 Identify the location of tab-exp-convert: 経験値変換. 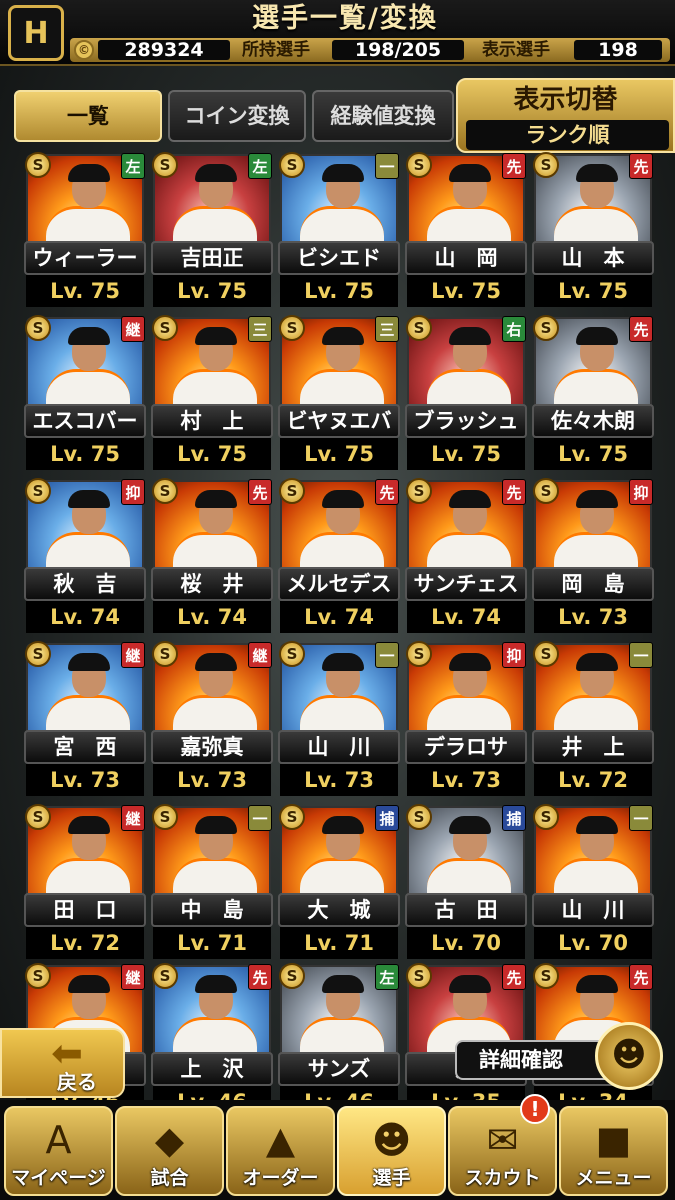
(383, 116).